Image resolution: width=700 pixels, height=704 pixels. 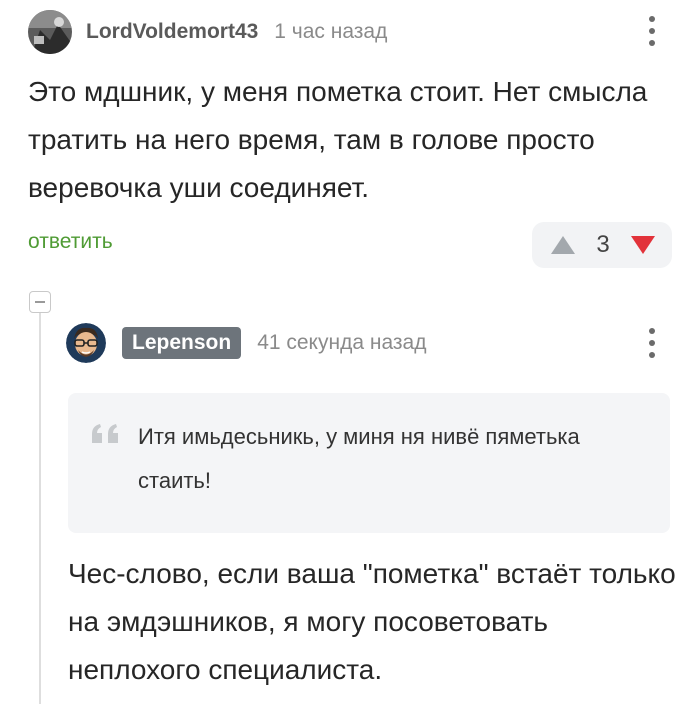 I want to click on vote-up-button, so click(x=563, y=245).